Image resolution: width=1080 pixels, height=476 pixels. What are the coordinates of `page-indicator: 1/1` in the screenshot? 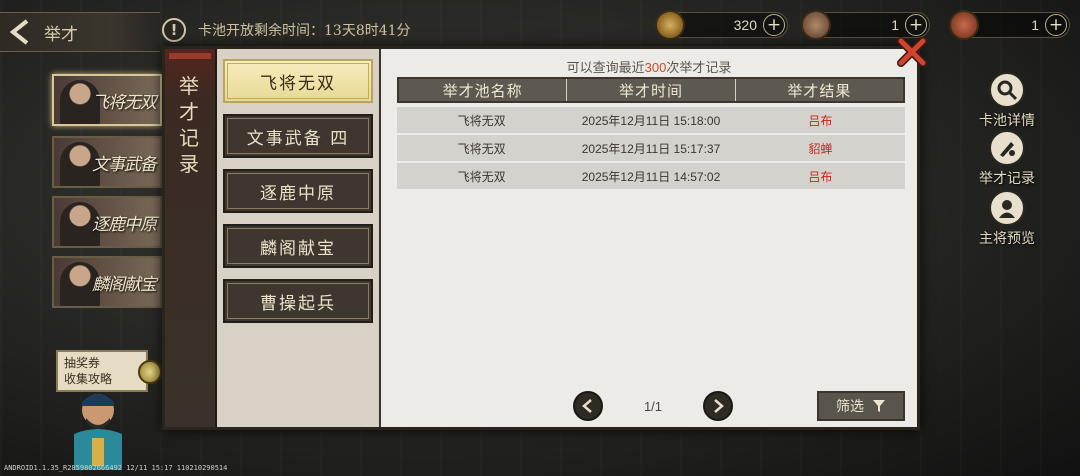 It's located at (653, 406).